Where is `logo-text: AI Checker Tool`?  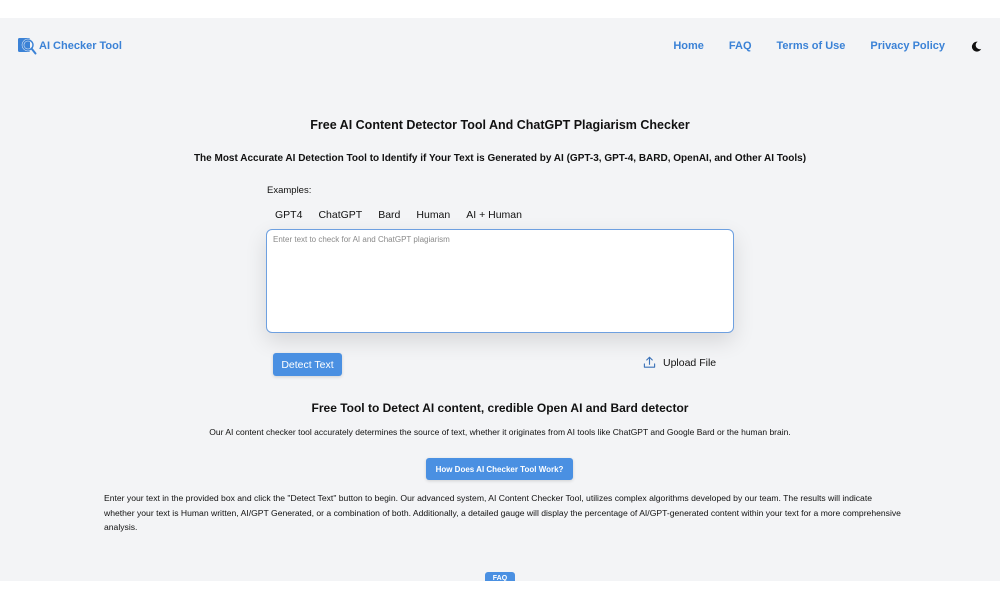
logo-text: AI Checker Tool is located at coordinates (80, 46).